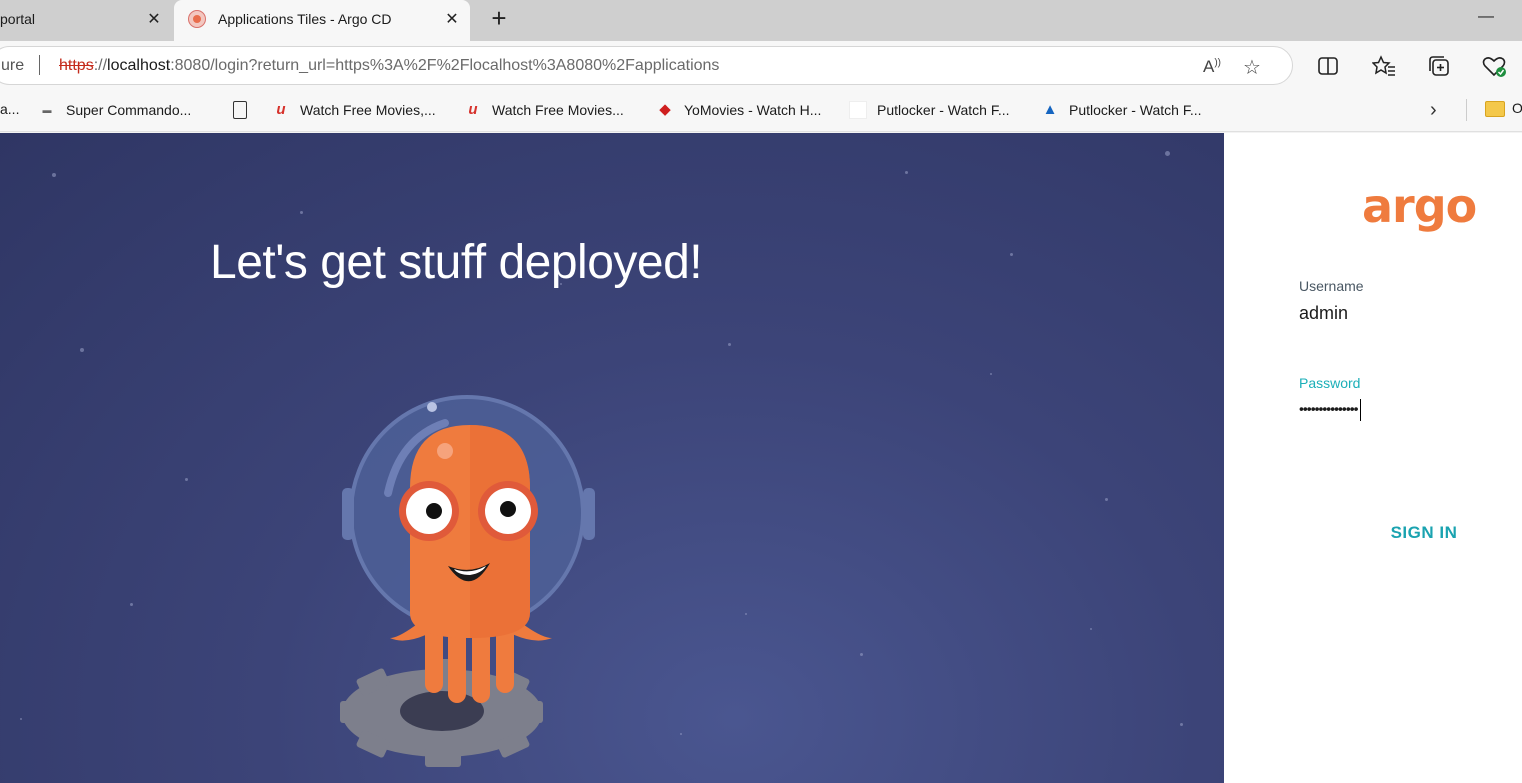 The width and height of the screenshot is (1522, 783). Describe the element at coordinates (39, 65) in the screenshot. I see `address-divider` at that location.